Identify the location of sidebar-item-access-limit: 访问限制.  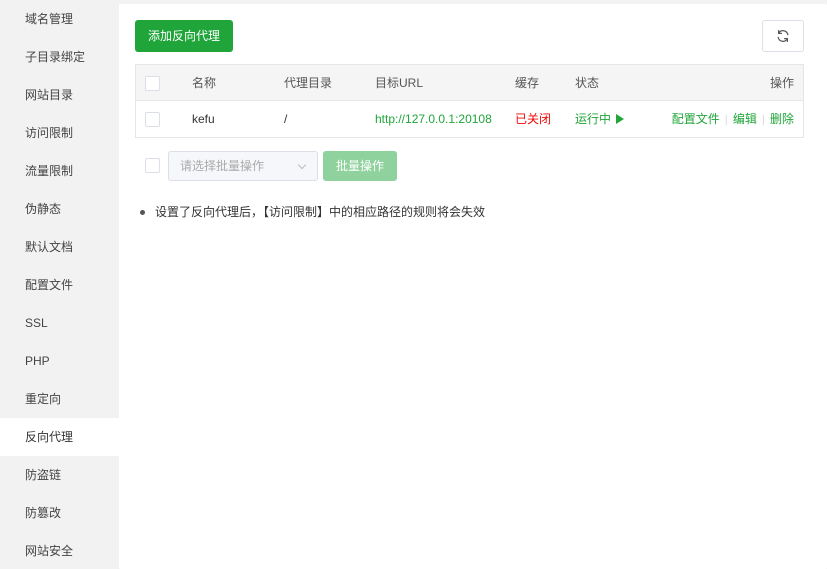
(59, 133).